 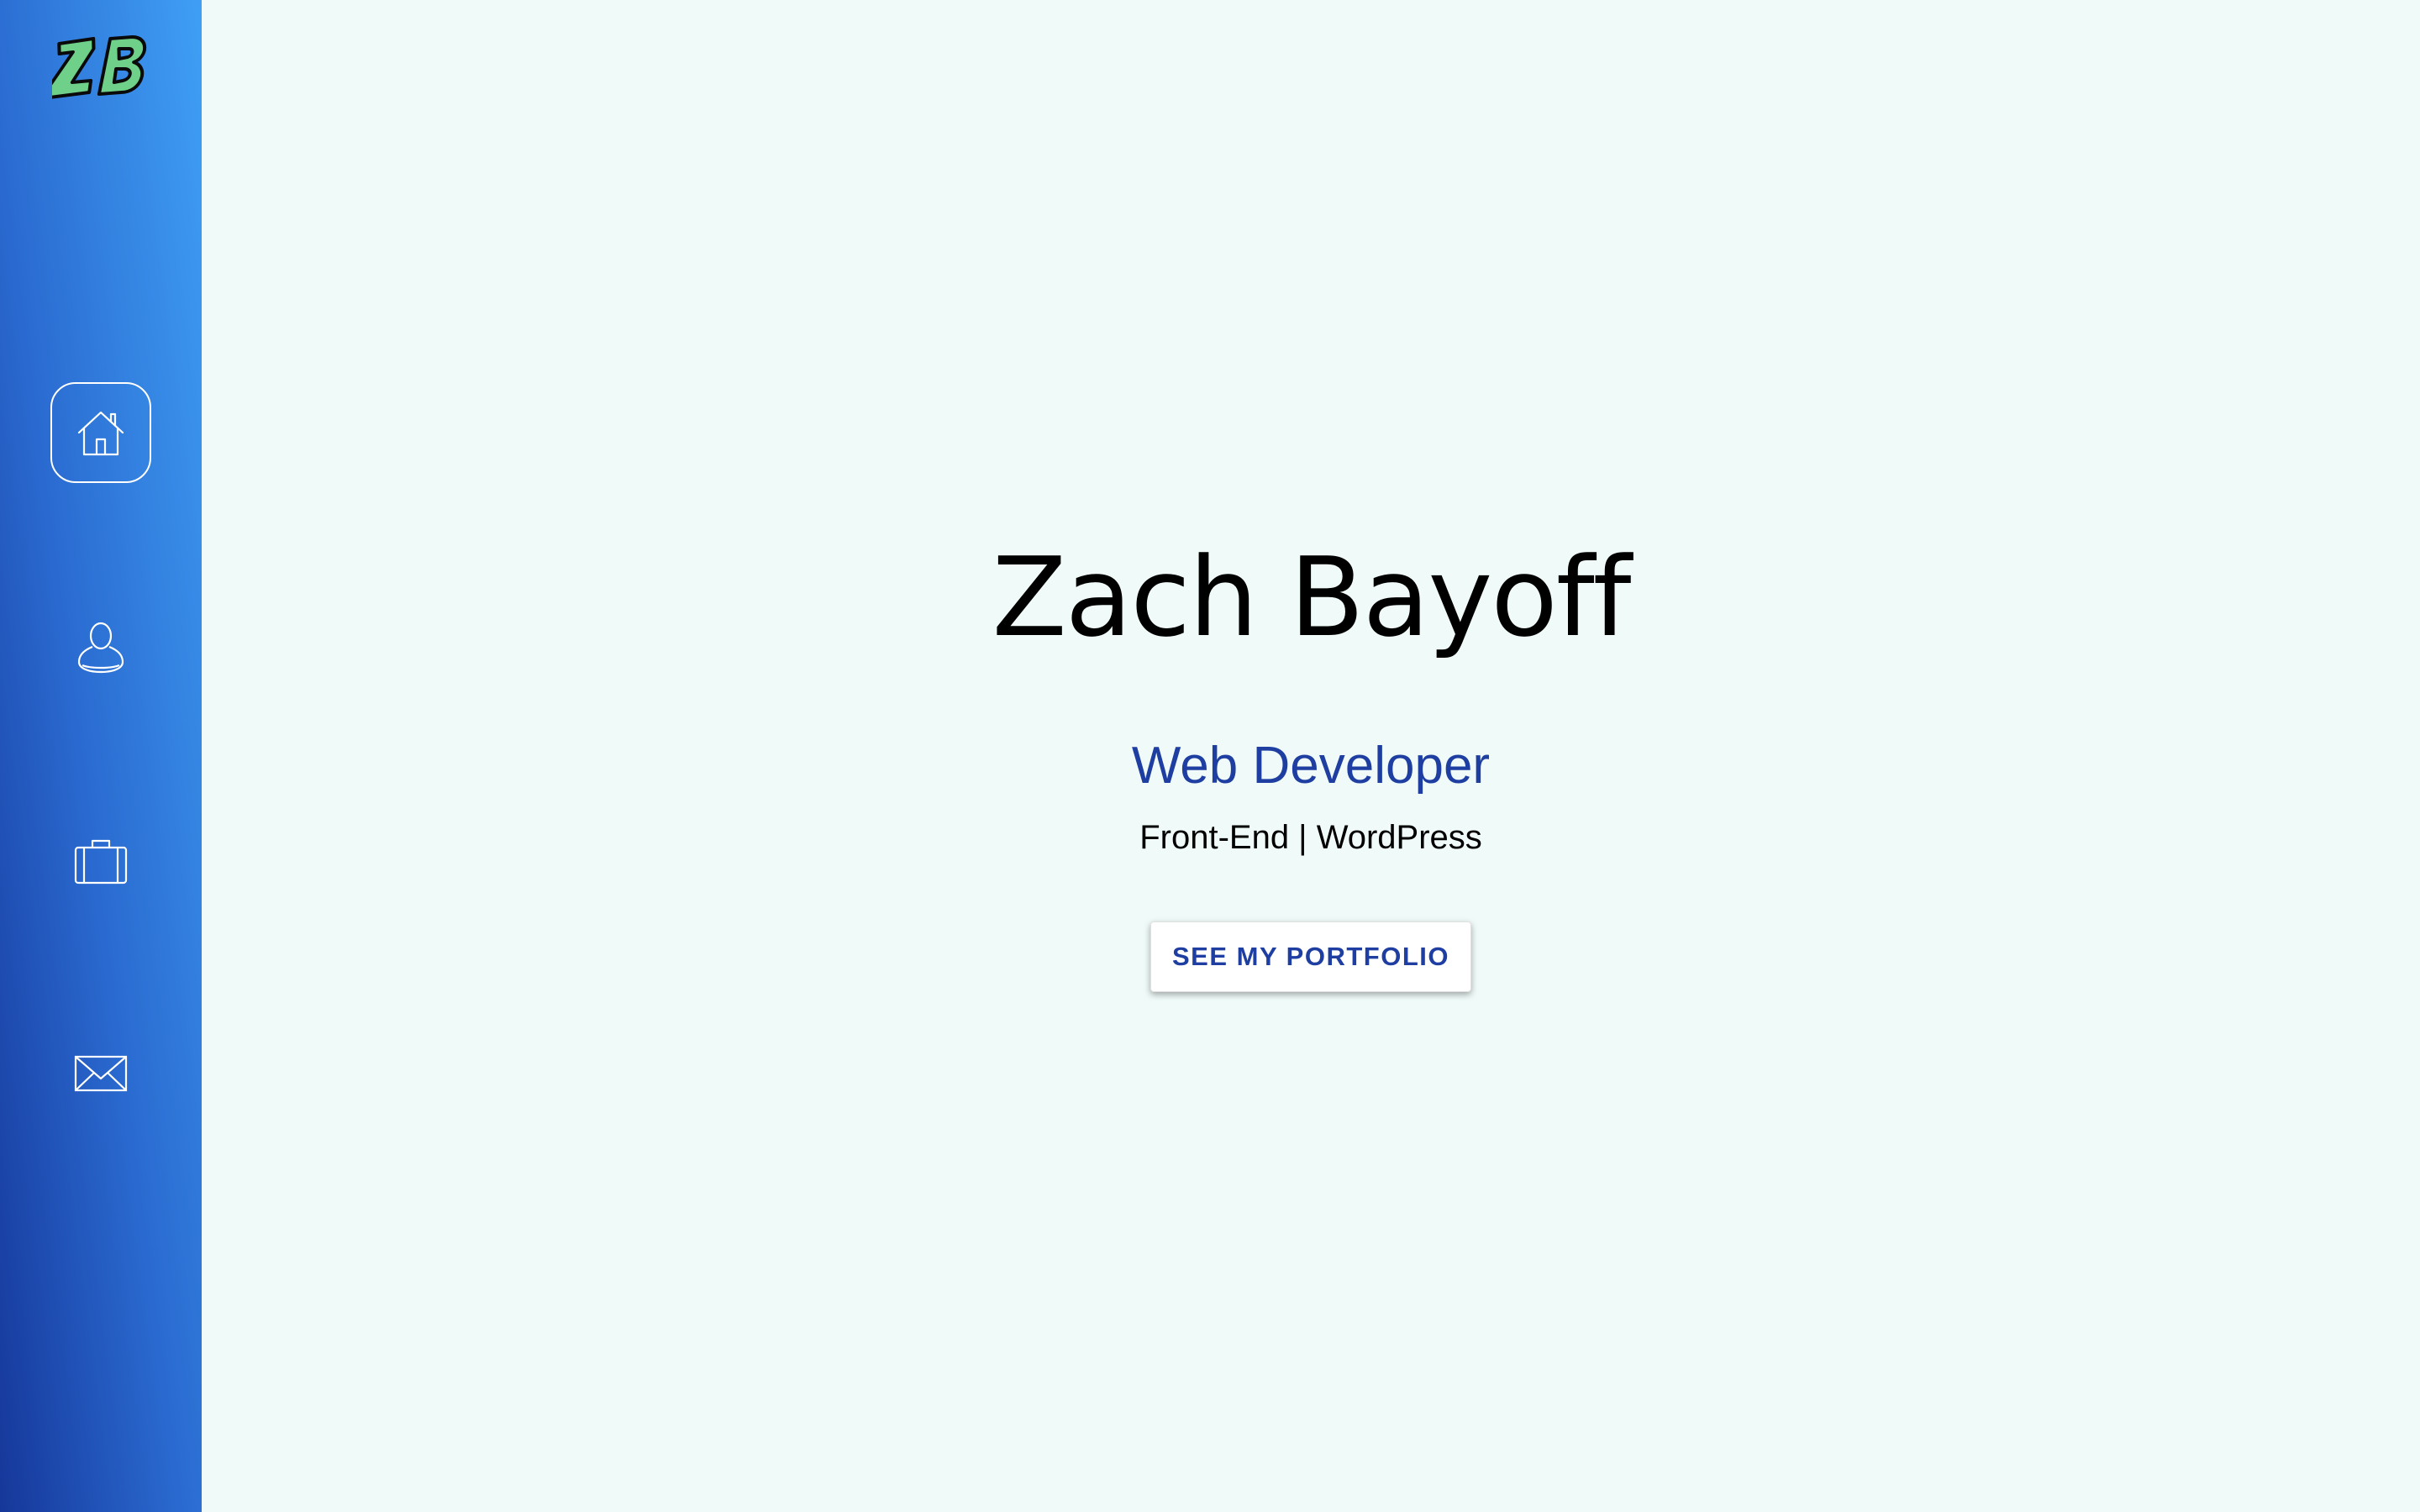 I want to click on nav-about-button, so click(x=100, y=646).